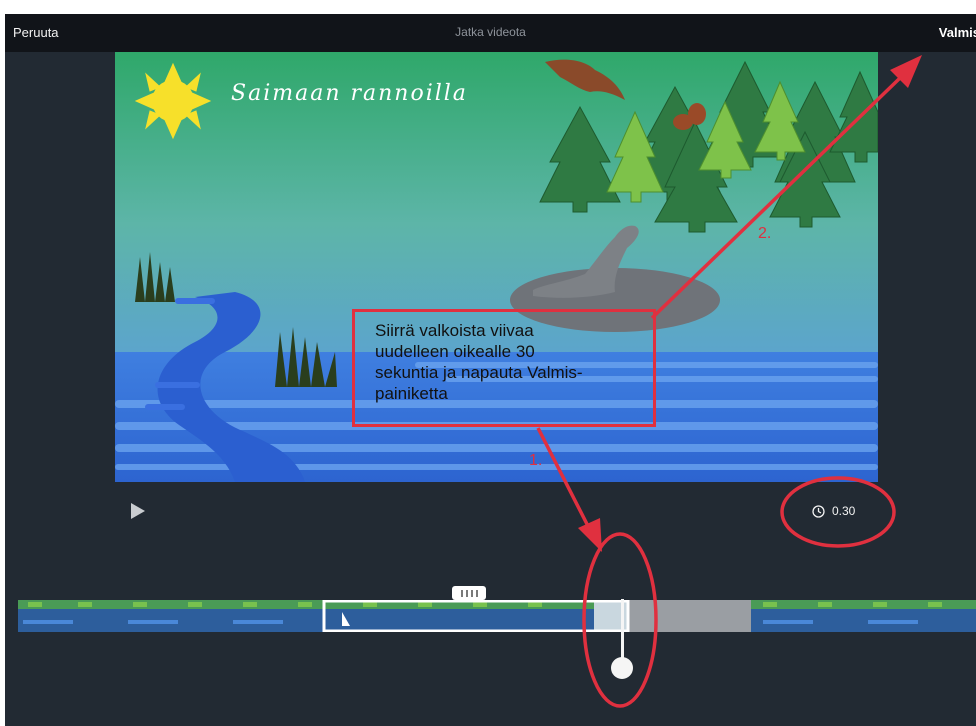 This screenshot has height=726, width=976. What do you see at coordinates (173, 101) in the screenshot?
I see `sun-icon` at bounding box center [173, 101].